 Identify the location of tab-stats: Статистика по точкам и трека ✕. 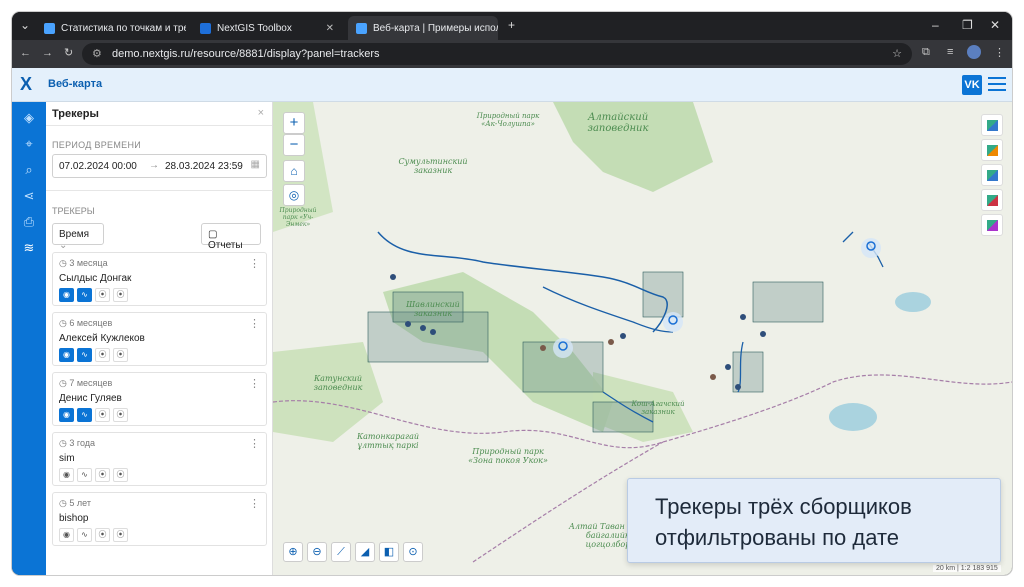
(111, 28).